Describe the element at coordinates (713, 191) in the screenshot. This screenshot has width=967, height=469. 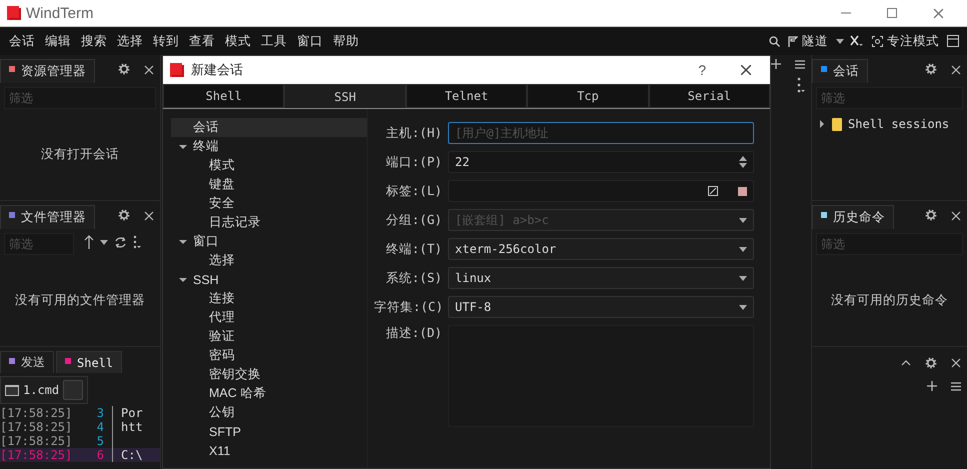
I see `edit-box-icon` at that location.